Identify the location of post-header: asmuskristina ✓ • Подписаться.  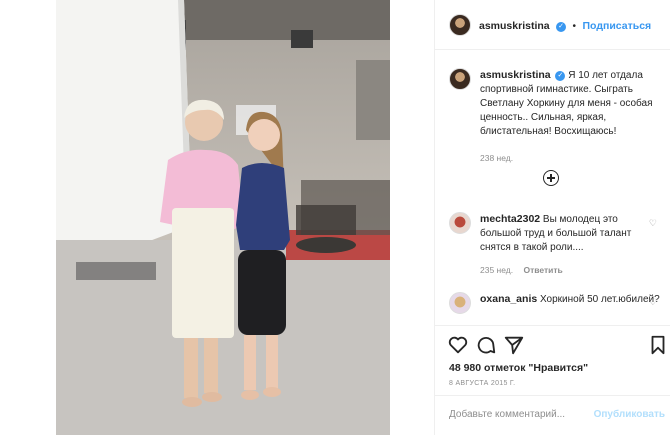
(552, 25).